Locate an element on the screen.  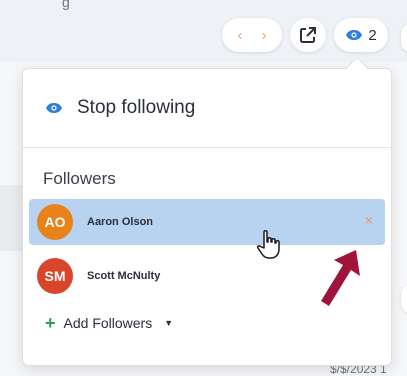
annotation-arrow-icon is located at coordinates (340, 278).